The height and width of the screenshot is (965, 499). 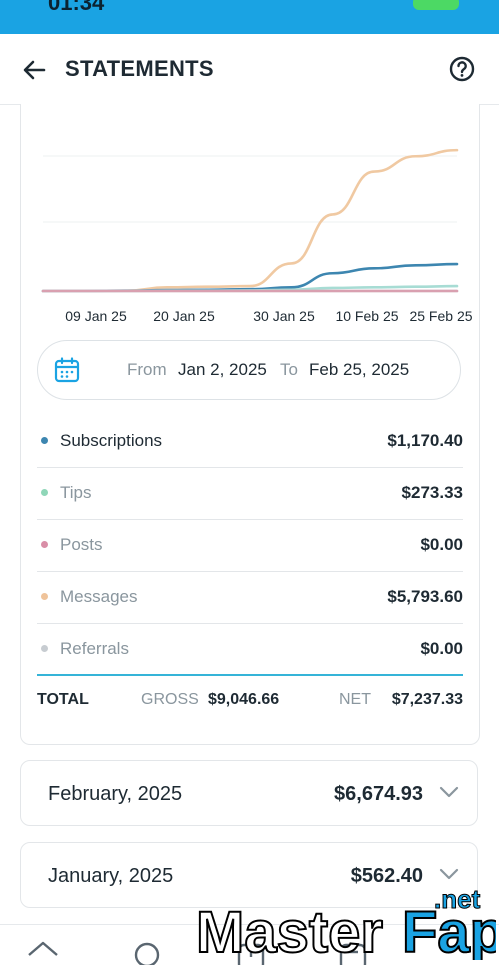 I want to click on category-value: $5,793.60, so click(x=425, y=596).